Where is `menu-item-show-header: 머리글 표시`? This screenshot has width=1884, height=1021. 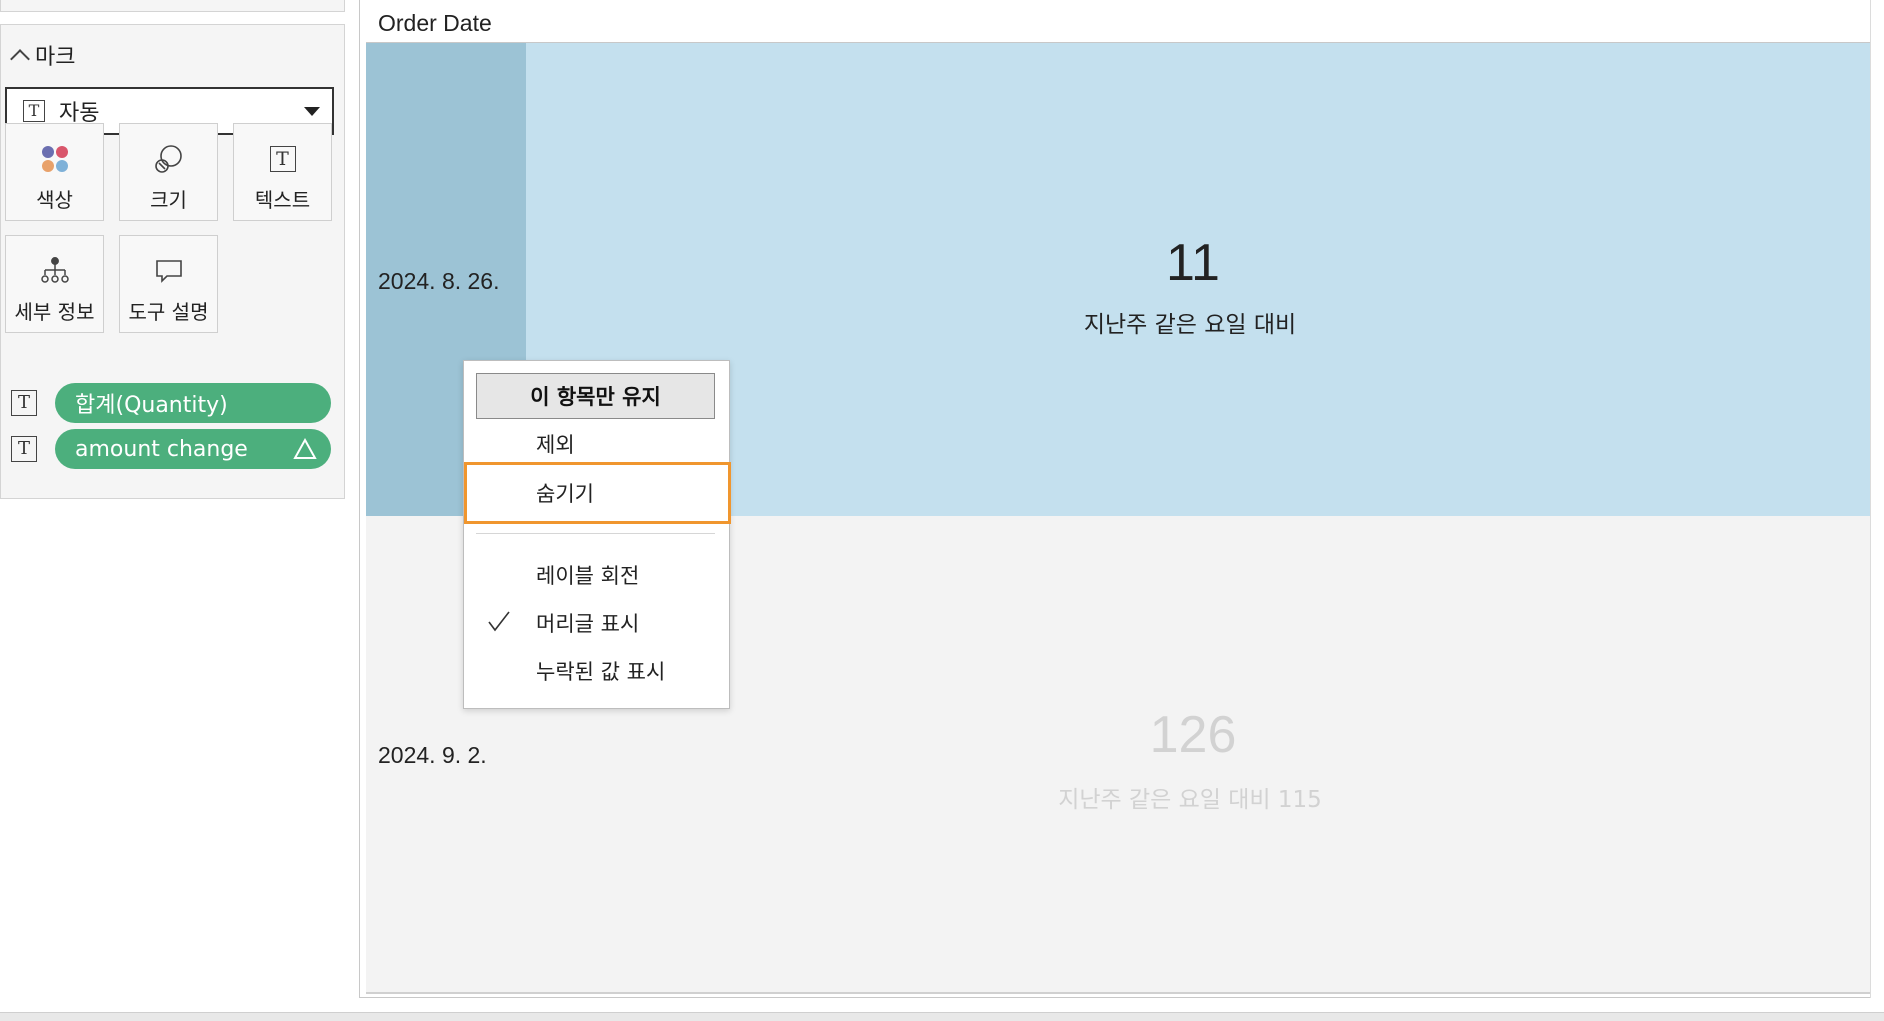
menu-item-show-header: 머리글 표시 is located at coordinates (596, 623).